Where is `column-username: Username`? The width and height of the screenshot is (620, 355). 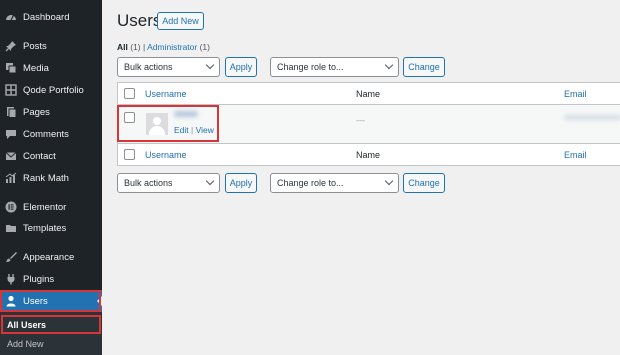
column-username: Username is located at coordinates (166, 94).